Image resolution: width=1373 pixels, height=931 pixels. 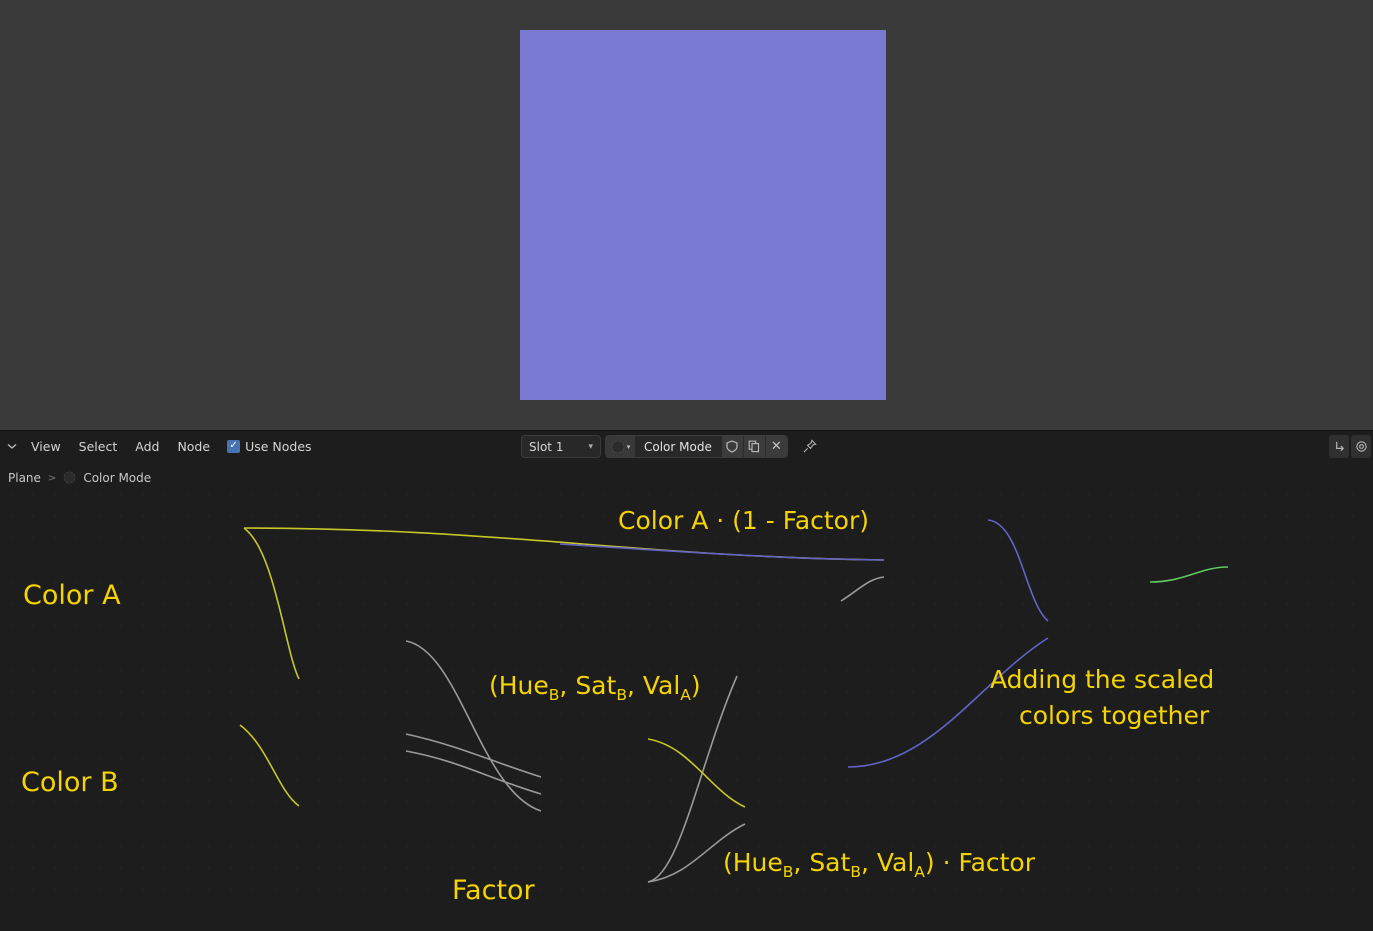 What do you see at coordinates (493, 890) in the screenshot?
I see `annotation-factor: Factor` at bounding box center [493, 890].